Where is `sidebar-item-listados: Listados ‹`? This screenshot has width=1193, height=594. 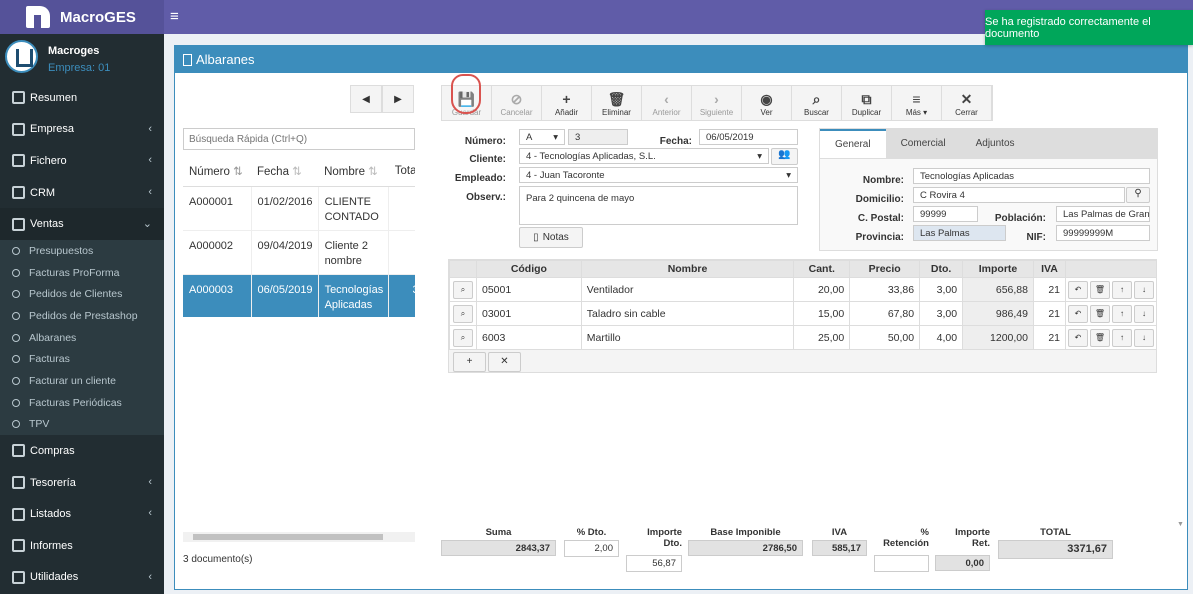 sidebar-item-listados: Listados ‹ is located at coordinates (82, 514).